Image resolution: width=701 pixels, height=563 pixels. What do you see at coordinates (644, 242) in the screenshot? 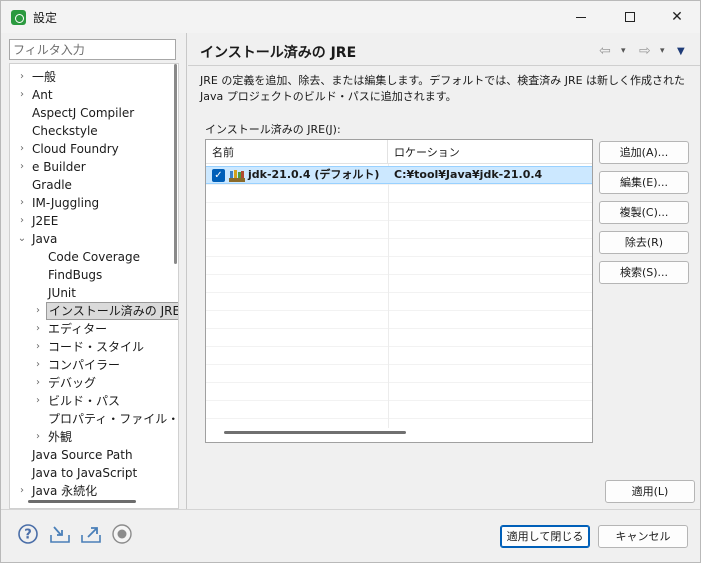
I see `remove-button: 除去(R)` at bounding box center [644, 242].